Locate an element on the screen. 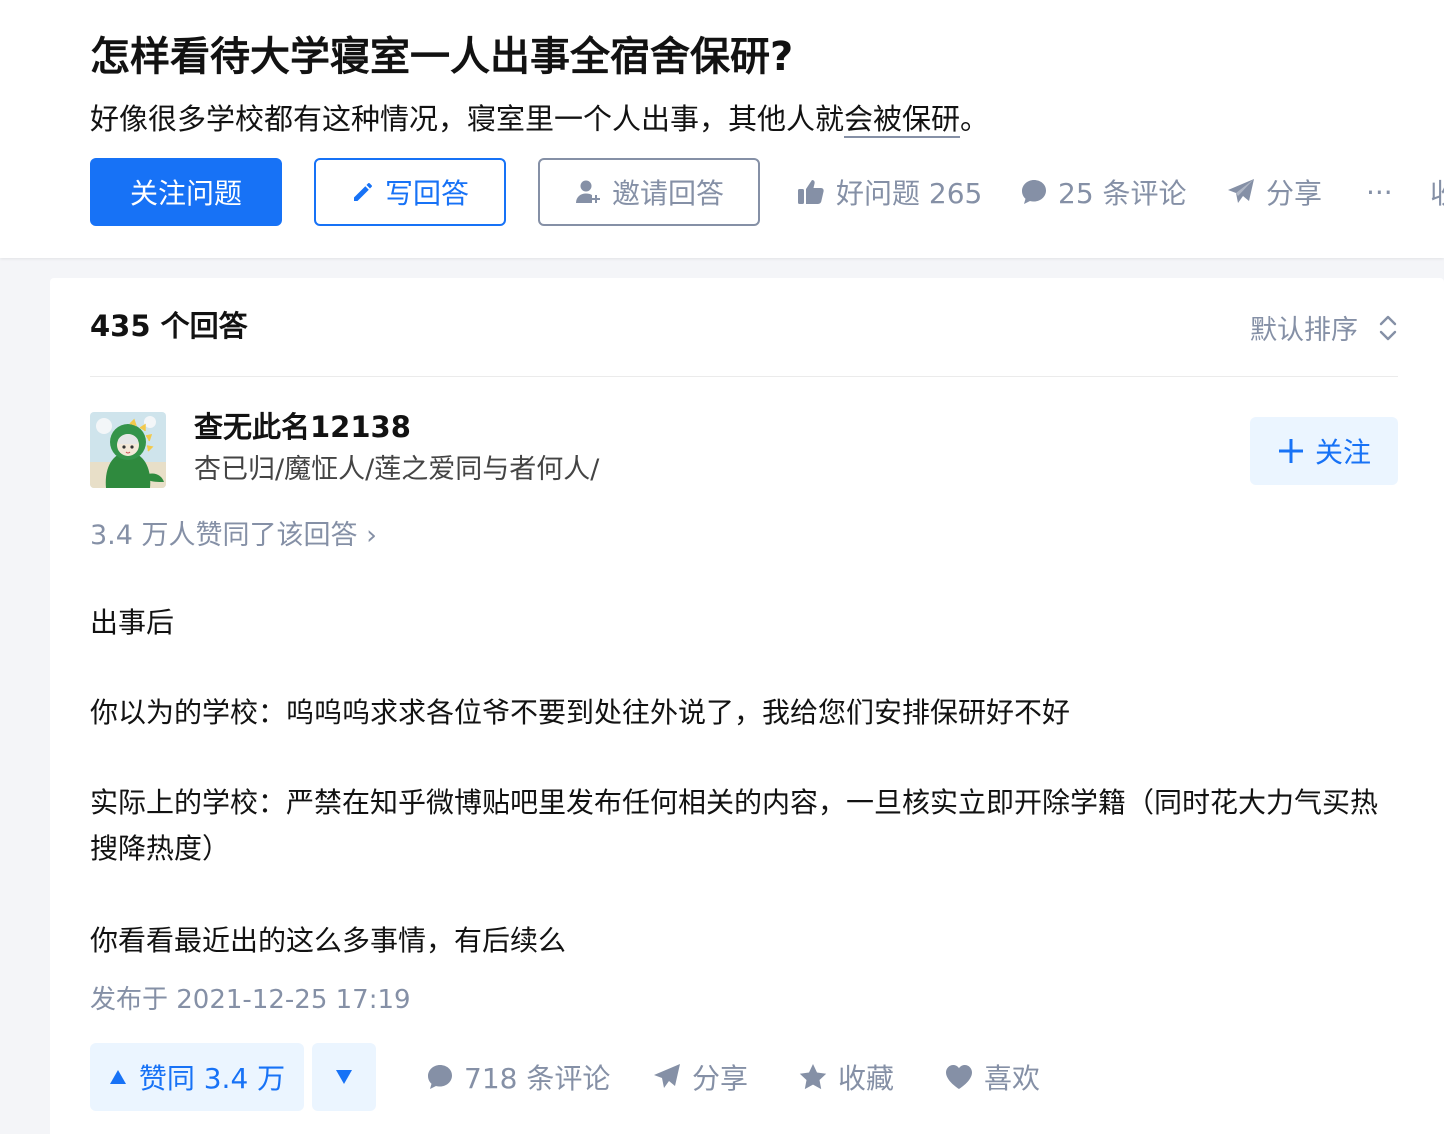  answer-comments-label: 718 条评论 is located at coordinates (537, 1078).